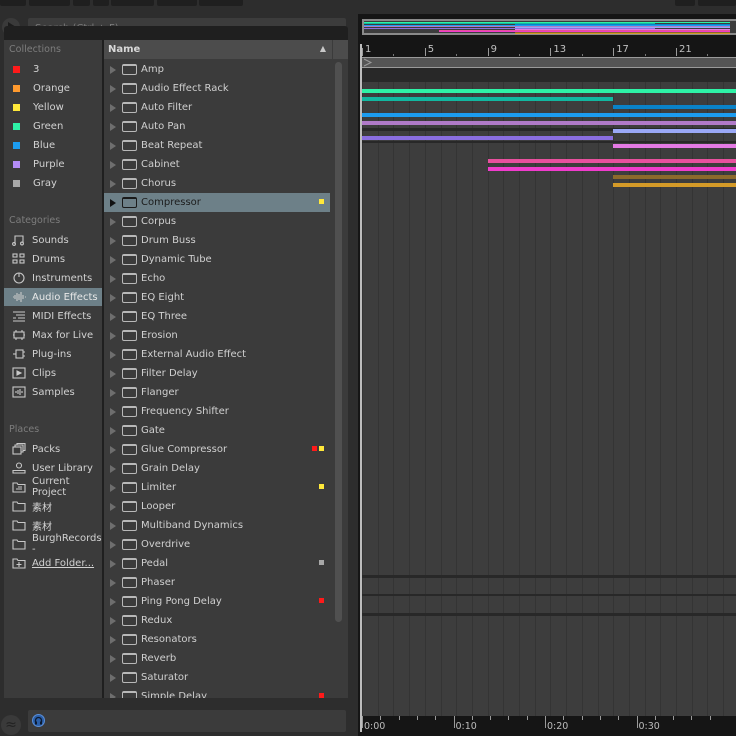 The width and height of the screenshot is (736, 736). Describe the element at coordinates (217, 164) in the screenshot. I see `device-list-item: Cabinet` at that location.